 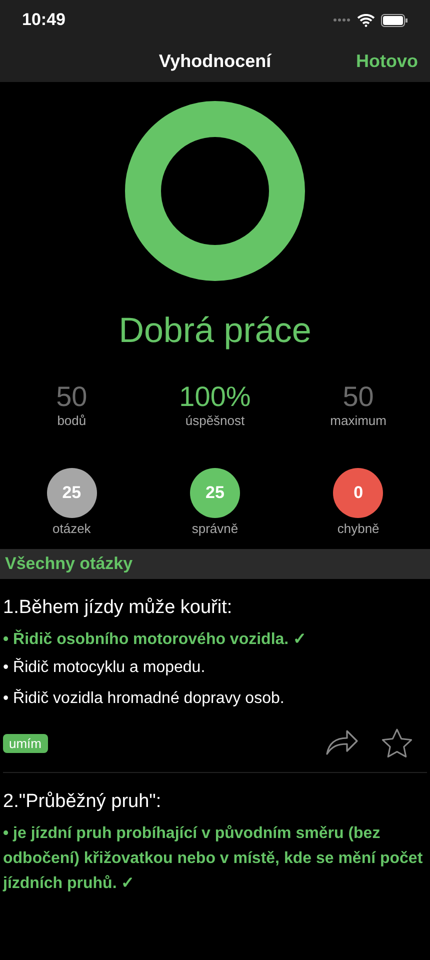 What do you see at coordinates (358, 528) in the screenshot?
I see `count-label: chybně` at bounding box center [358, 528].